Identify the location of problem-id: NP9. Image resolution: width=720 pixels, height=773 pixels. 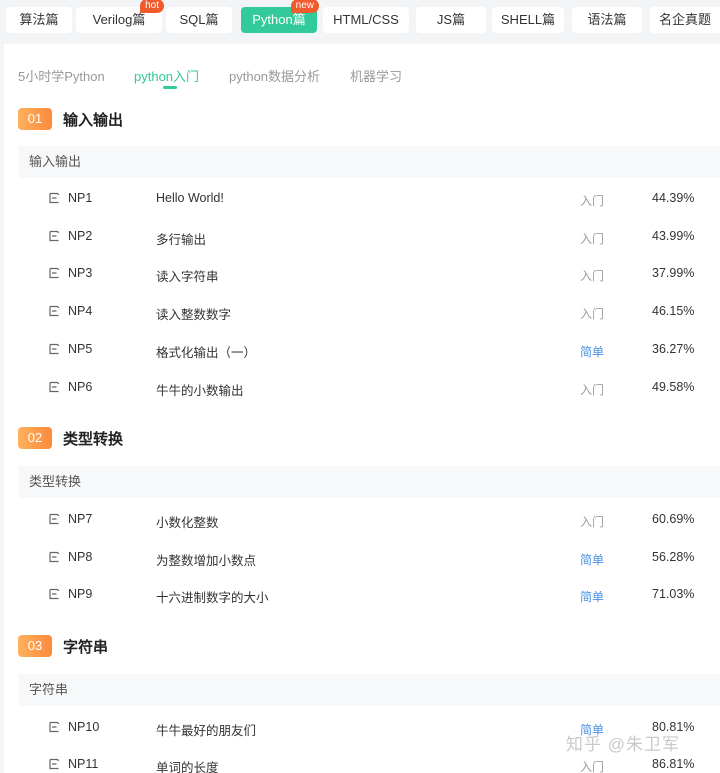
(80, 594).